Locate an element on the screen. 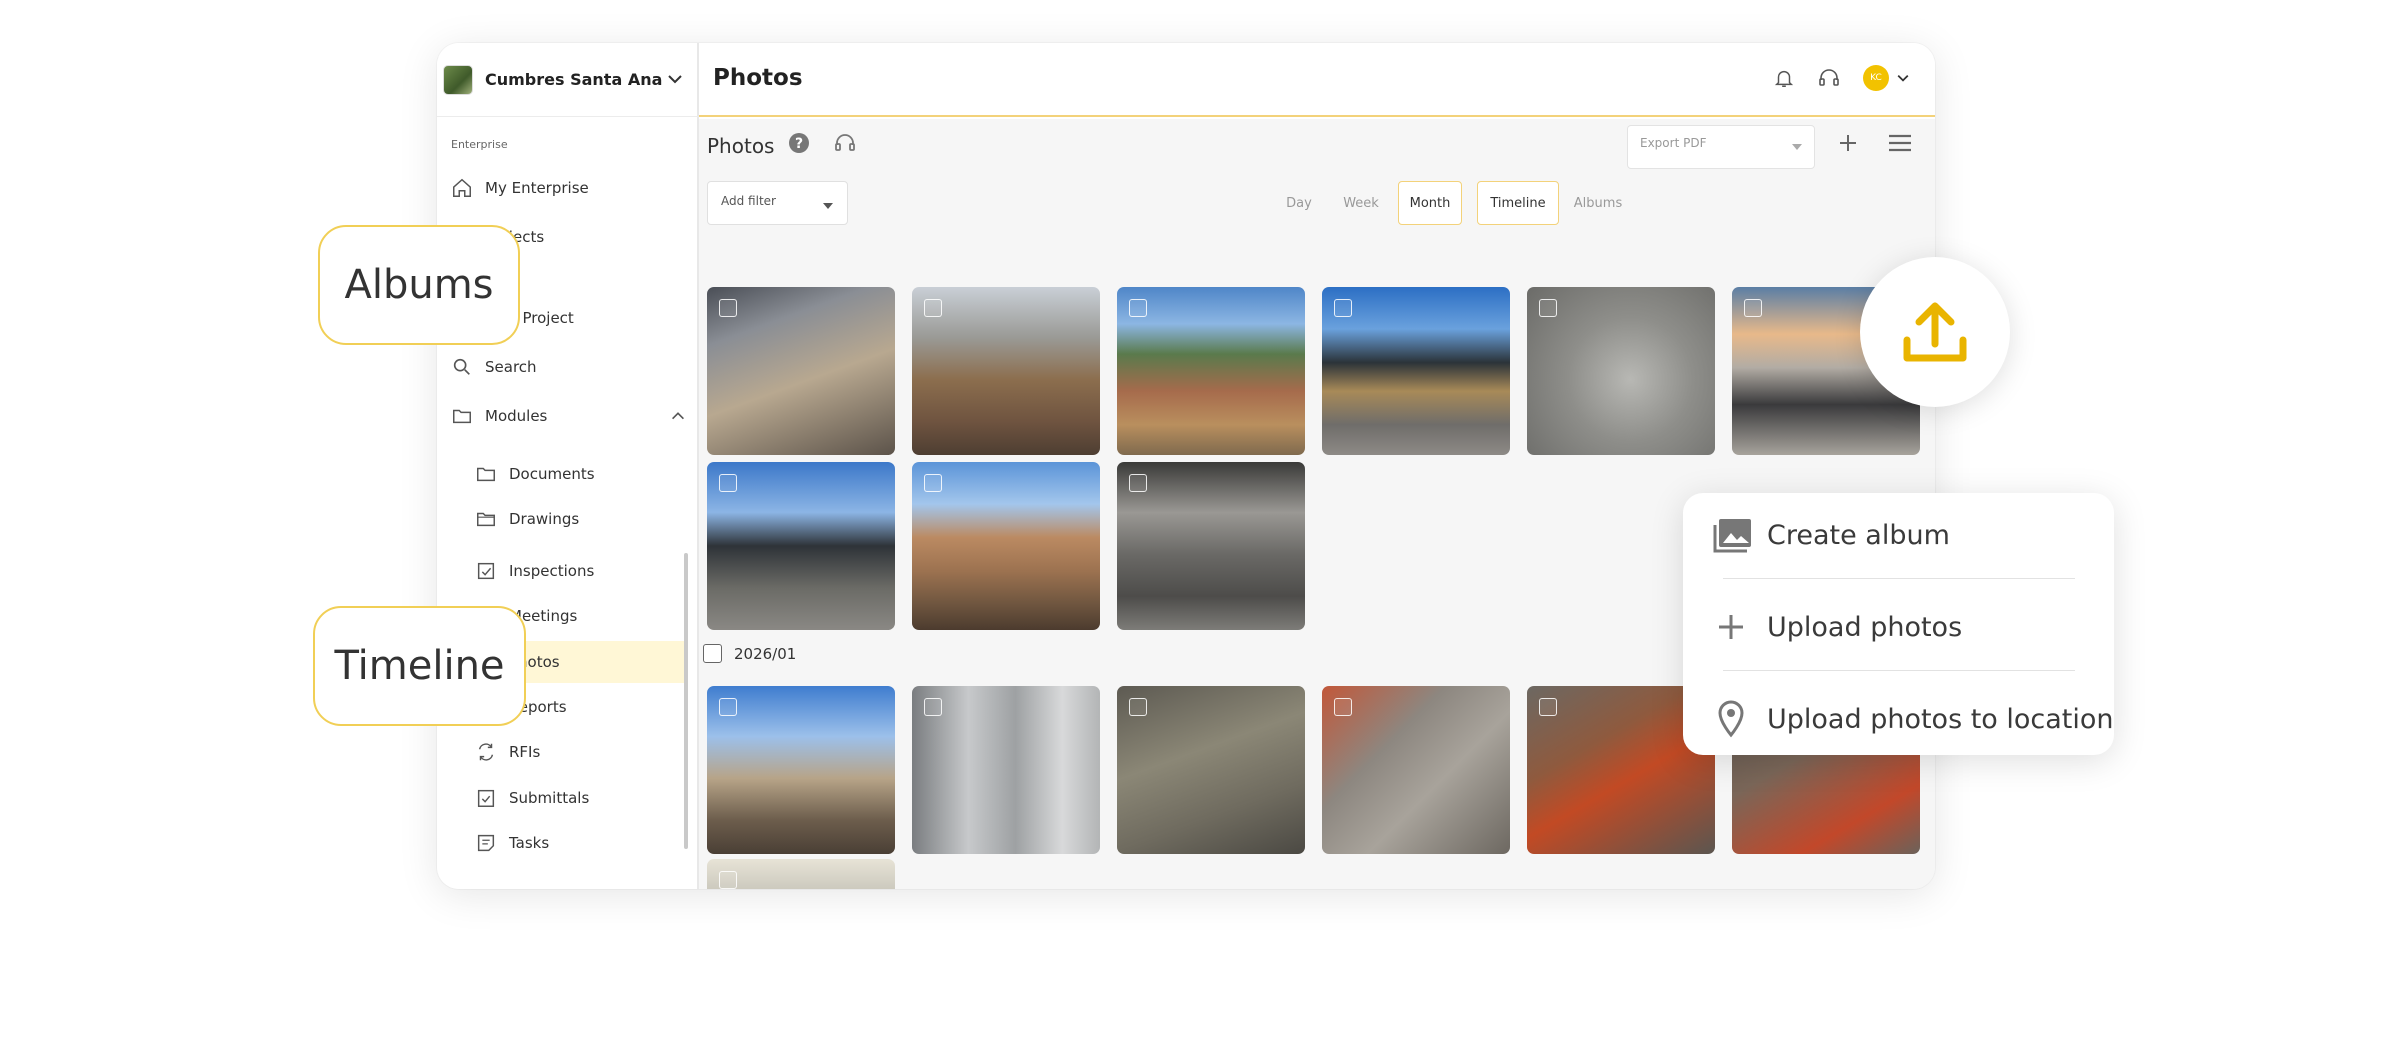 The height and width of the screenshot is (1059, 2397). export-pdf-select: Export PDF is located at coordinates (1721, 147).